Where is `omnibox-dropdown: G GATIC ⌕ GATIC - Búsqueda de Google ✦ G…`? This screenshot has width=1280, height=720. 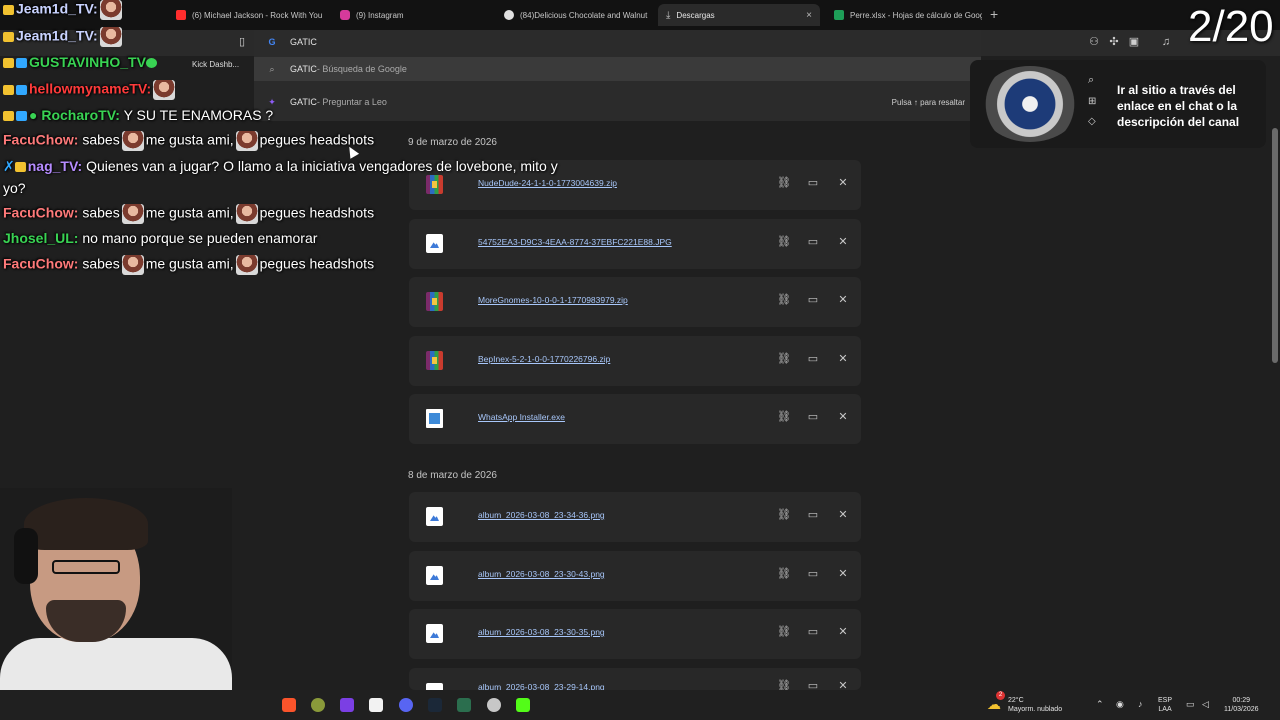
omnibox-dropdown: G GATIC ⌕ GATIC - Búsqueda de Google ✦ G… is located at coordinates (617, 75).